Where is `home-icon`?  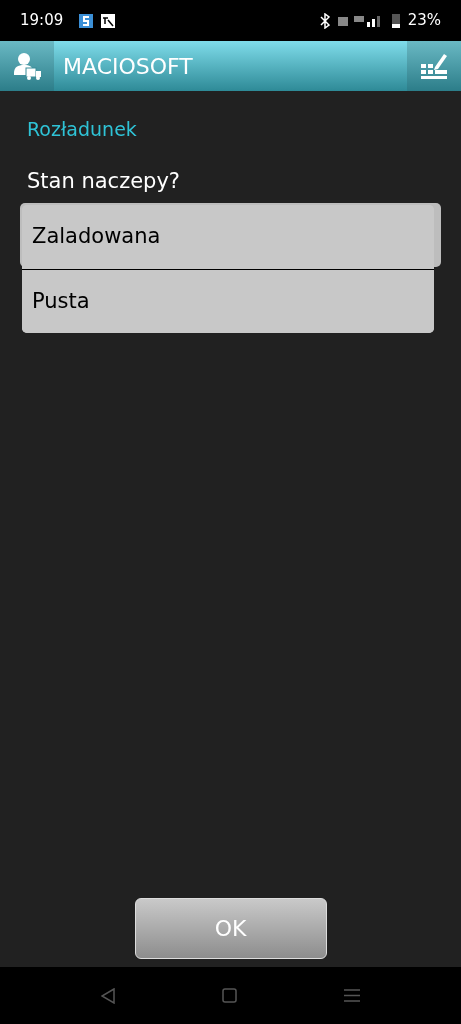 home-icon is located at coordinates (229, 995).